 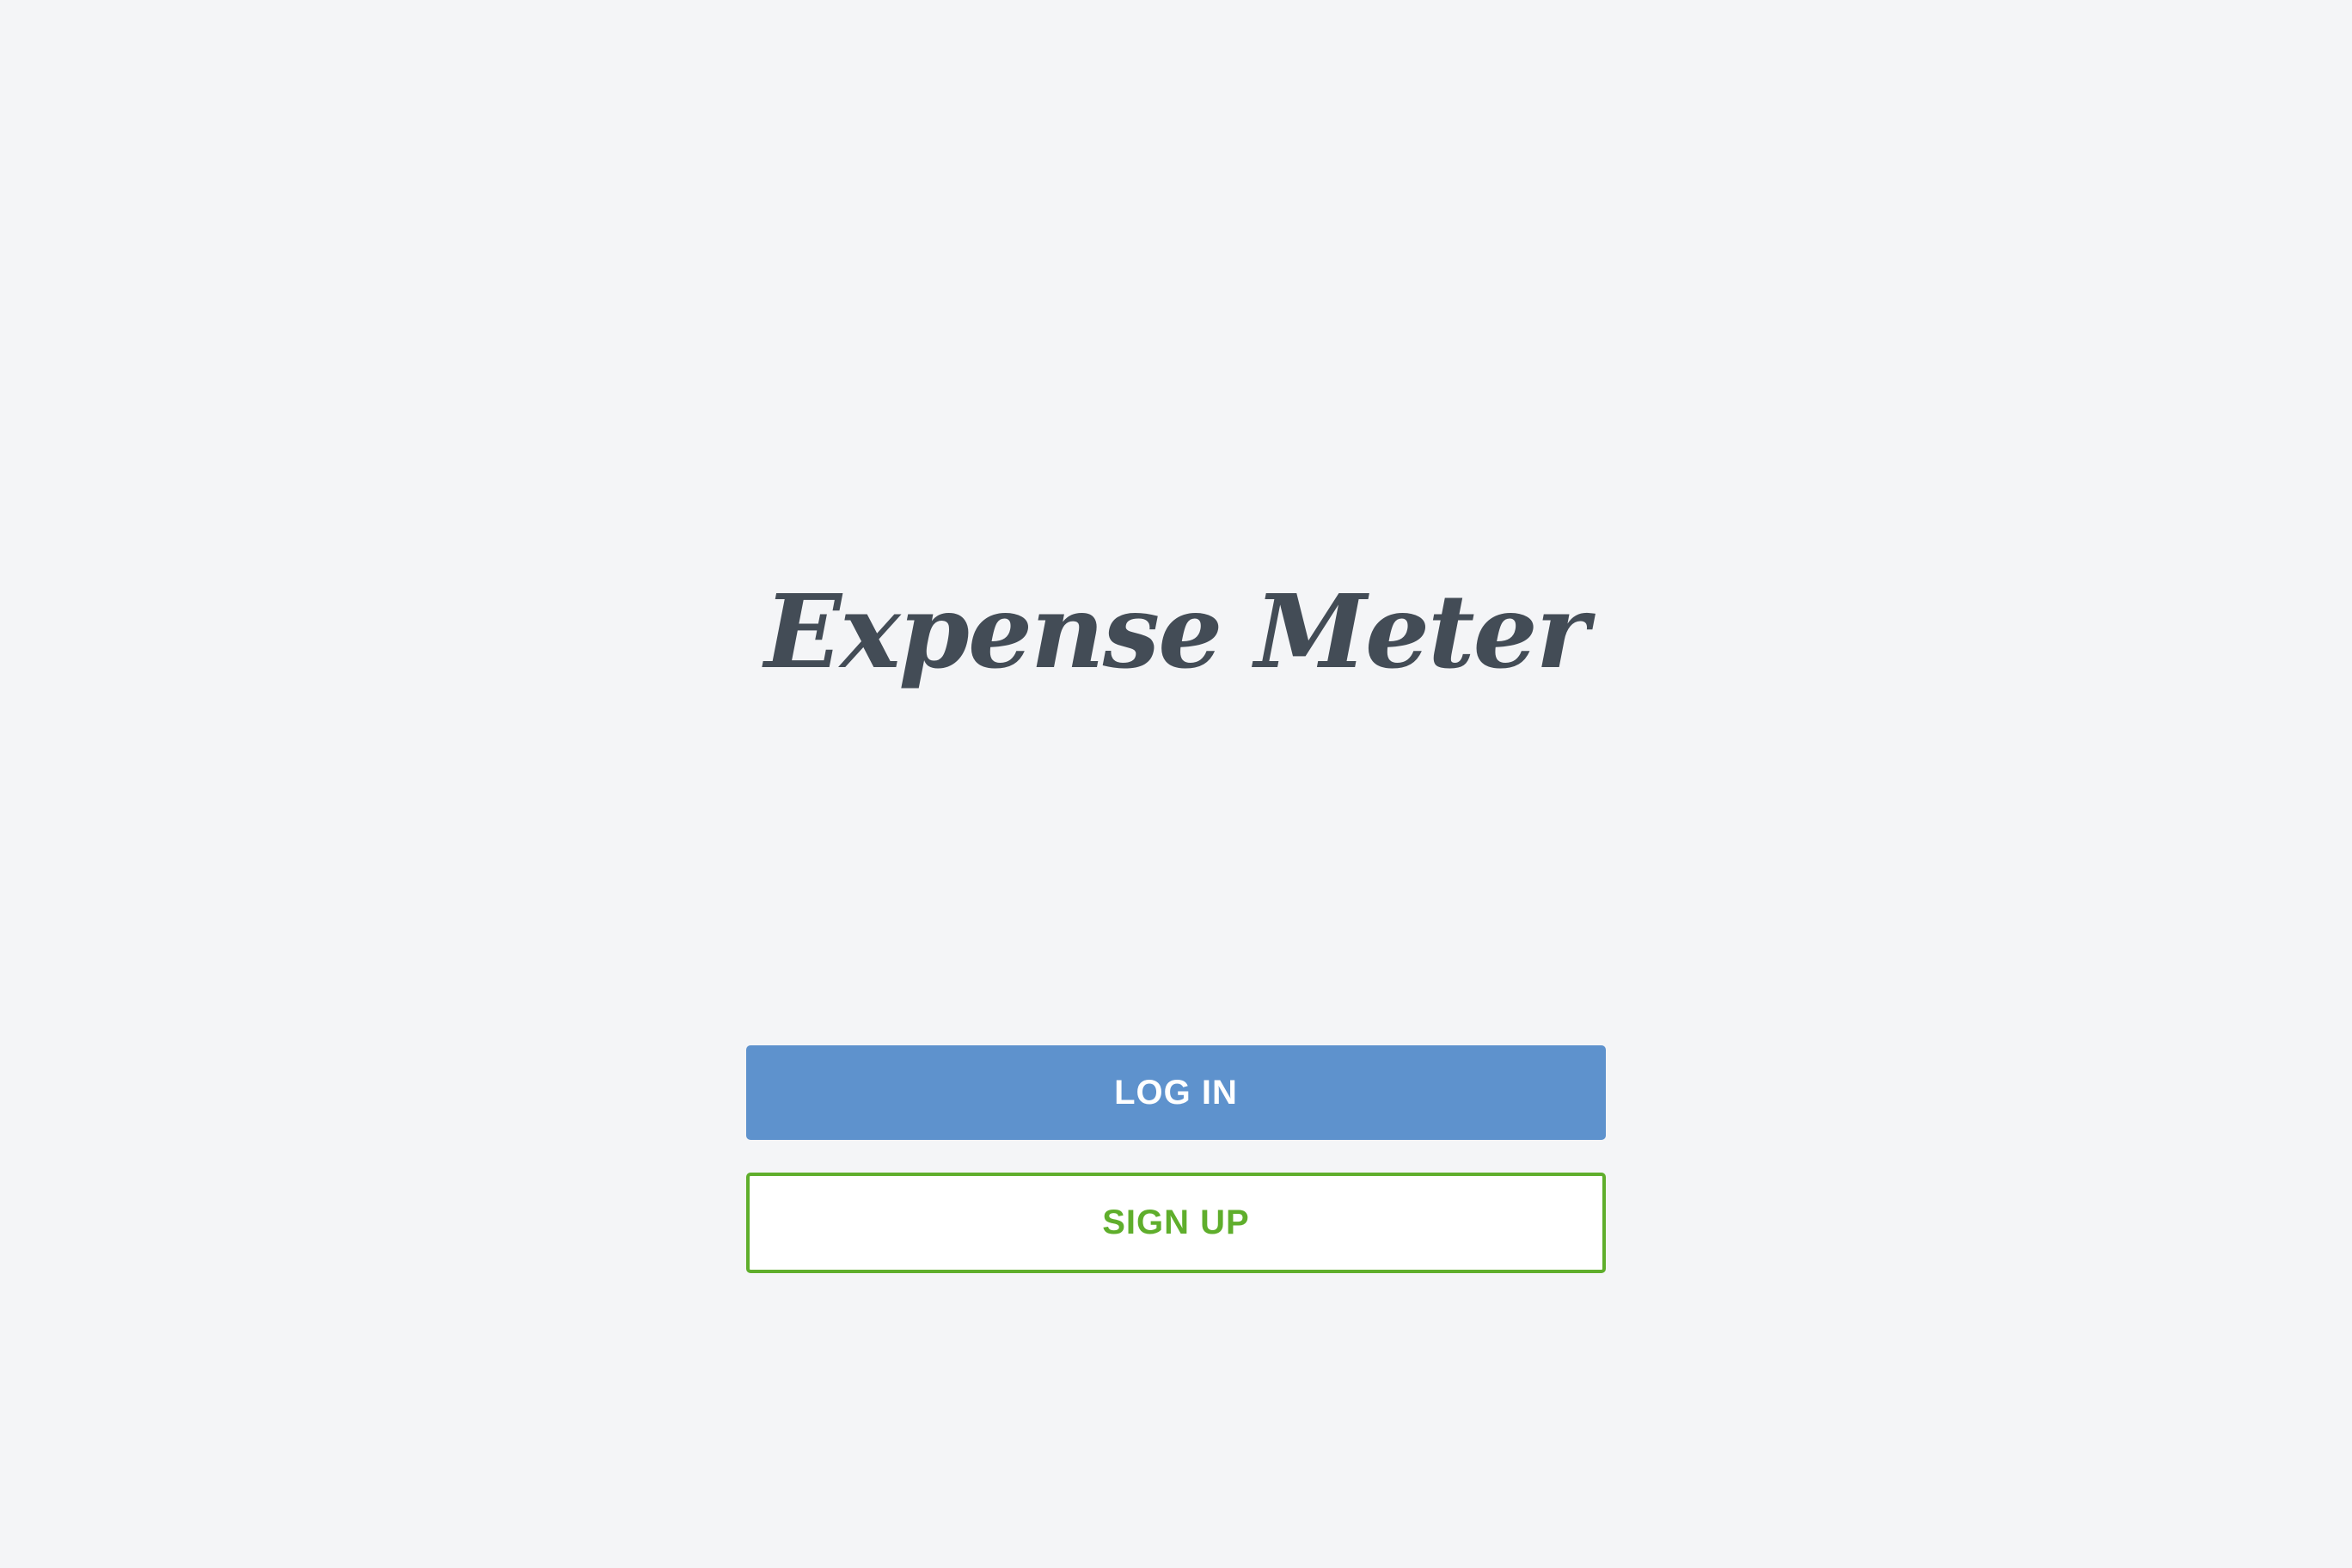 I want to click on signup-button-label: SIGN UP, so click(x=1176, y=1222).